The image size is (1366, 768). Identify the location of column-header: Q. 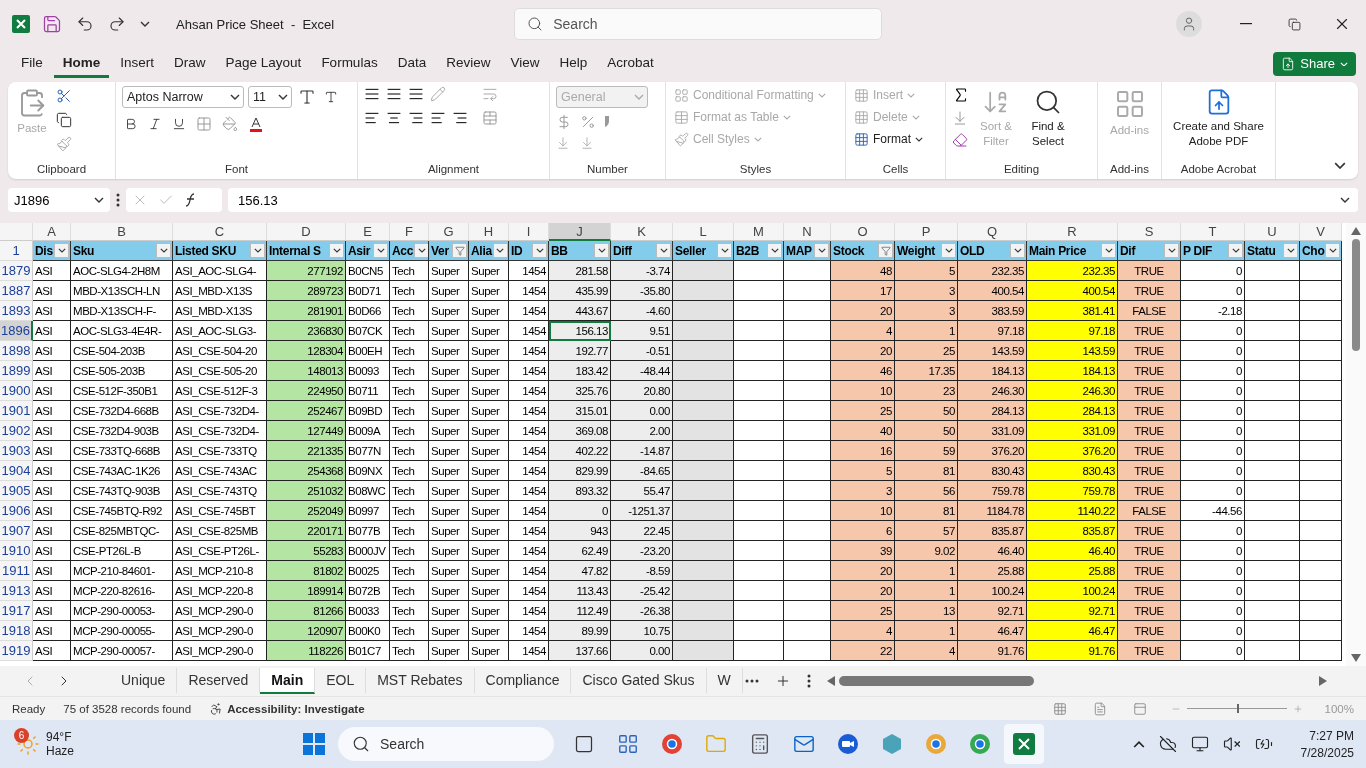
(992, 232).